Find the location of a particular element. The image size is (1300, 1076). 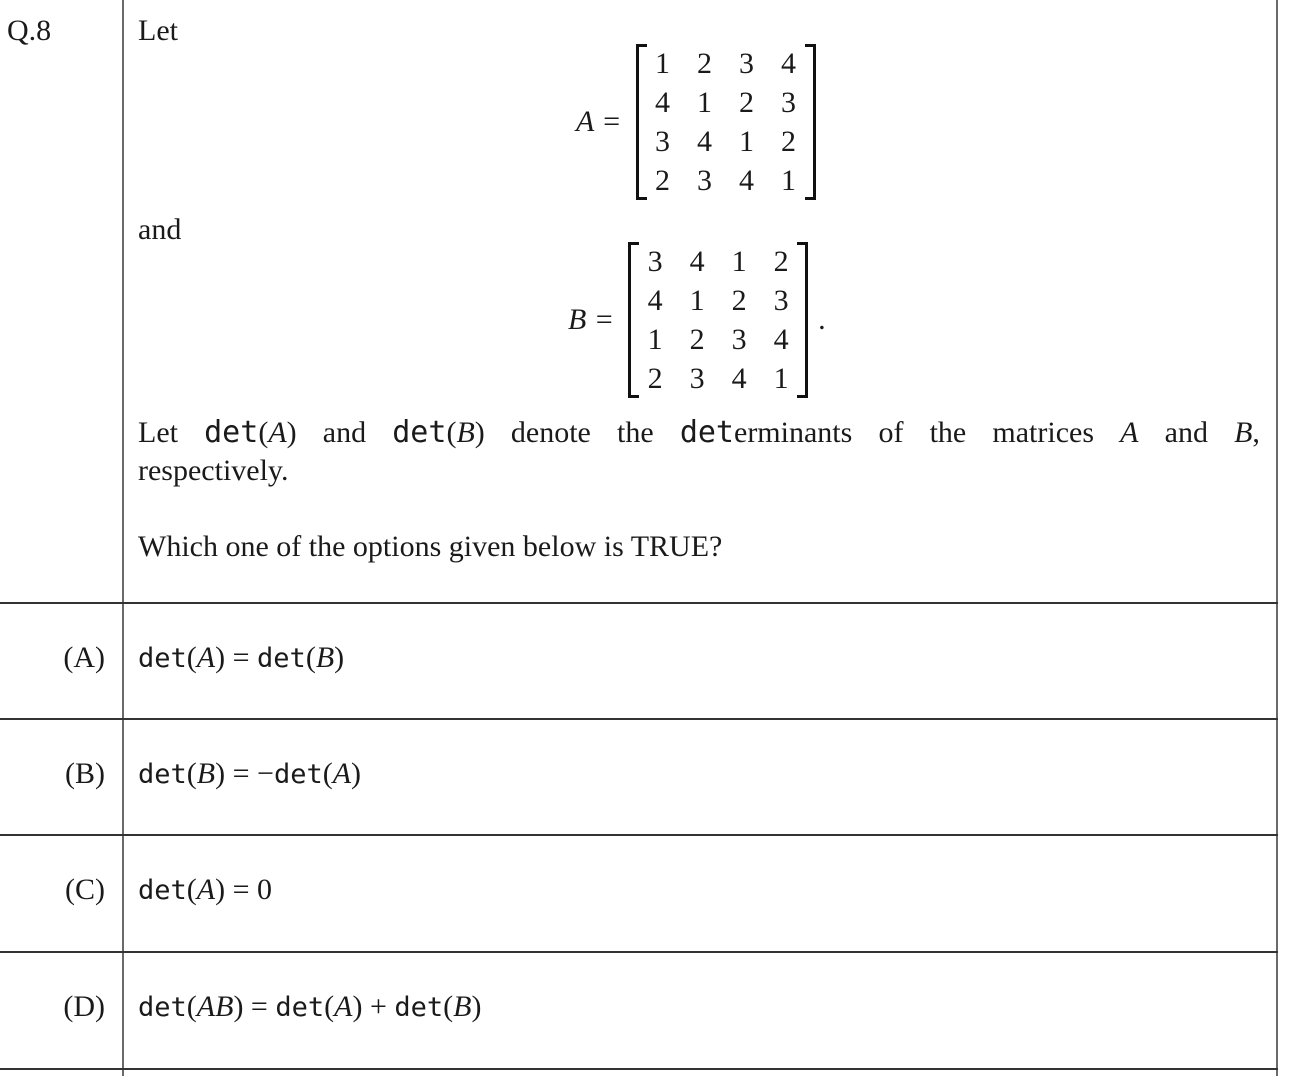

option-text: det(B) = −det(A) is located at coordinates (250, 773).